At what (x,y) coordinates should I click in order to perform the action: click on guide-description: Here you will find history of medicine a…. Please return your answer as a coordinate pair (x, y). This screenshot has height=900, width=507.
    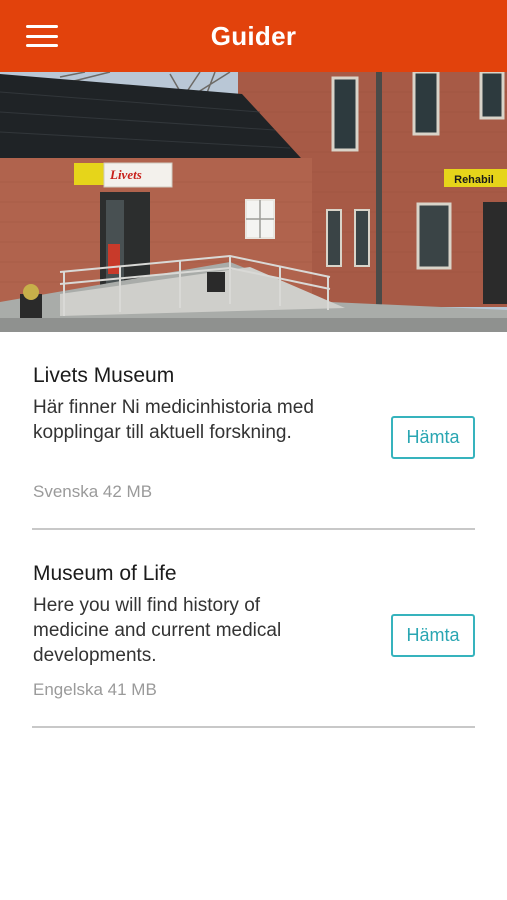
    Looking at the image, I should click on (157, 630).